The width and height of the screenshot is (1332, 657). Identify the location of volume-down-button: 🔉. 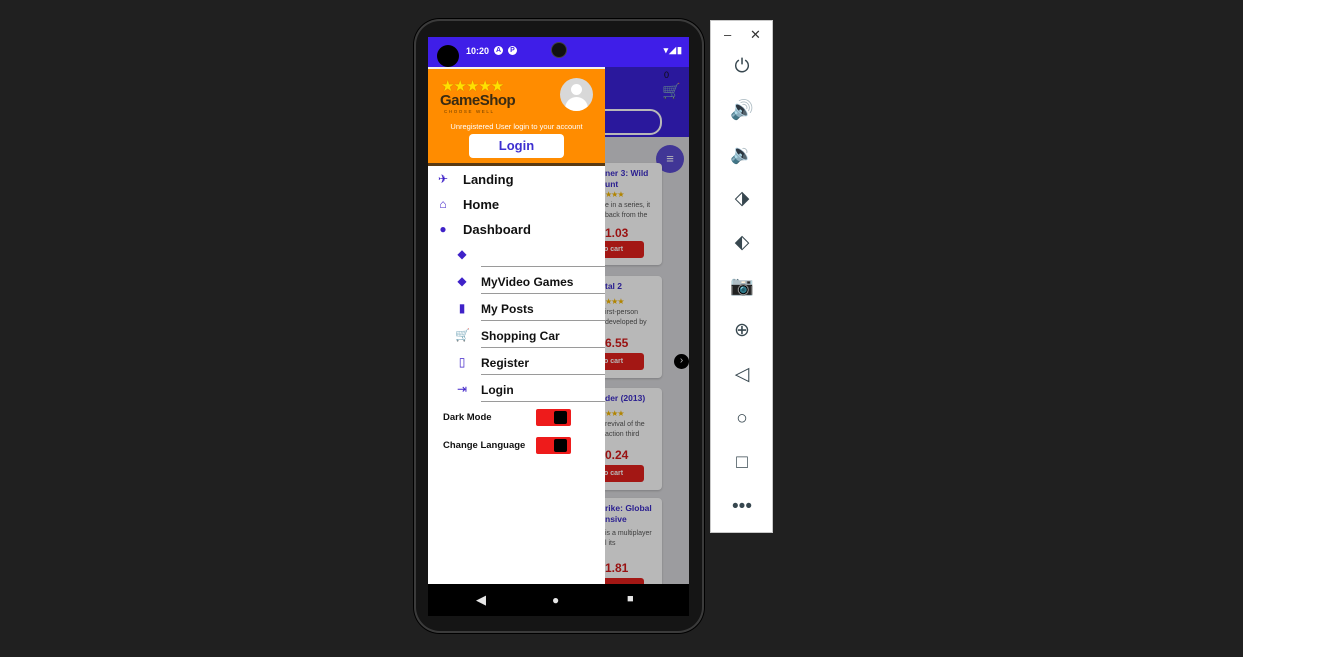
(742, 155).